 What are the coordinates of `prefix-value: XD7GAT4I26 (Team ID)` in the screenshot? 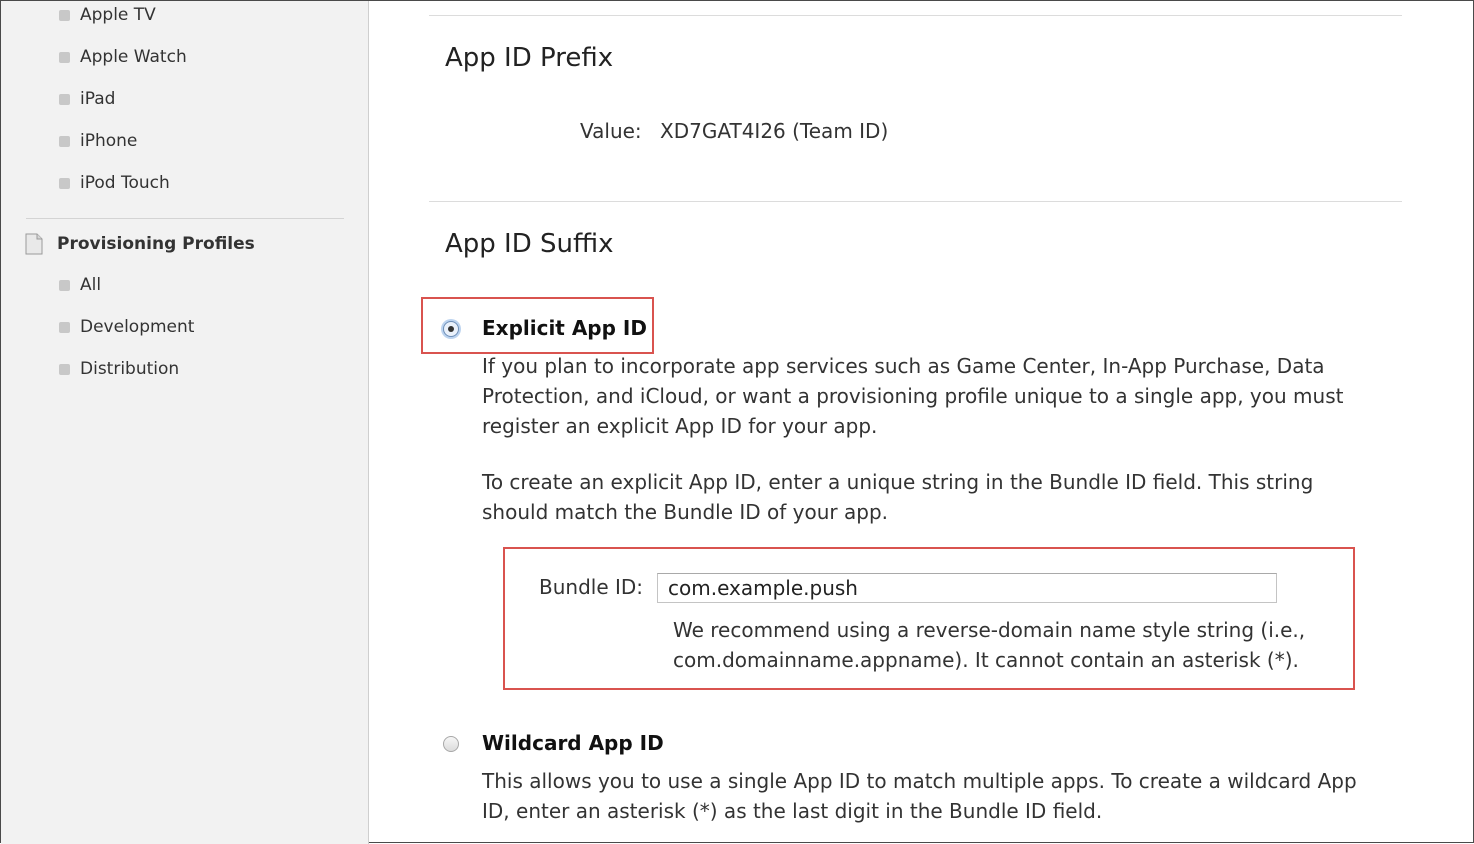 It's located at (774, 131).